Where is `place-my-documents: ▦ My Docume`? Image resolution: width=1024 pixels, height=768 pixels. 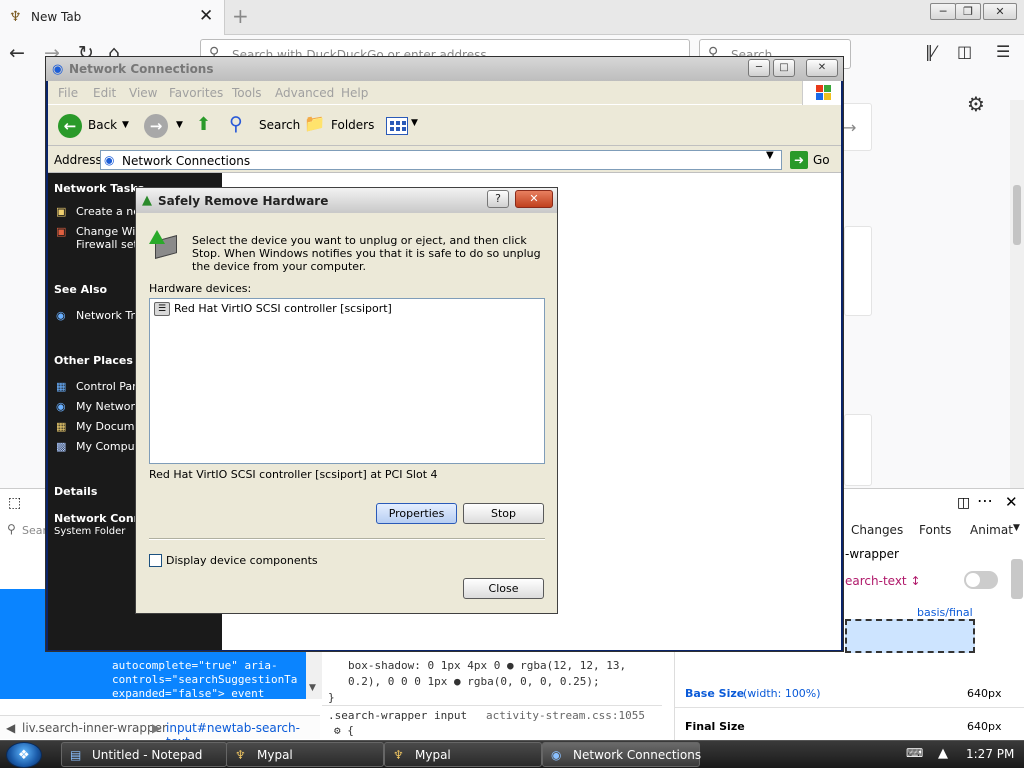 place-my-documents: ▦ My Docume is located at coordinates (98, 426).